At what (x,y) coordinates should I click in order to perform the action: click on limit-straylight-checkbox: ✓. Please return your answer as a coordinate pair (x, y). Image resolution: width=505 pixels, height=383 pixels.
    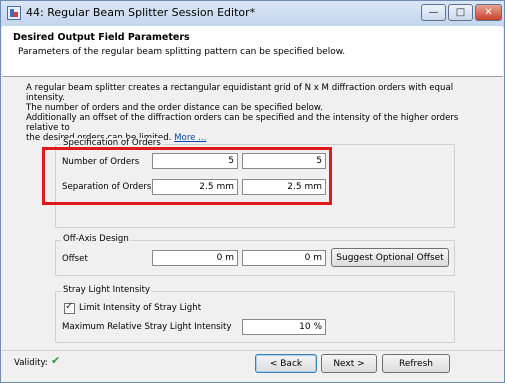
    Looking at the image, I should click on (69, 307).